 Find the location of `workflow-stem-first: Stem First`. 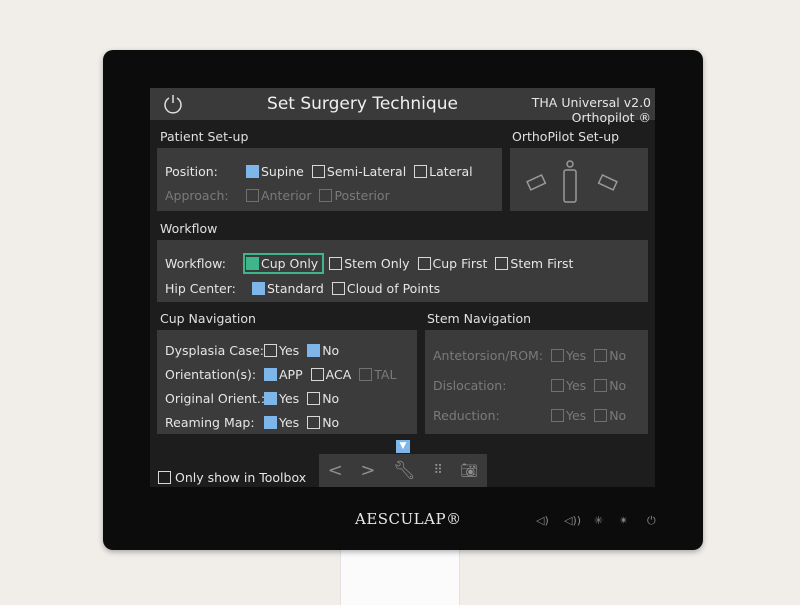

workflow-stem-first: Stem First is located at coordinates (534, 263).